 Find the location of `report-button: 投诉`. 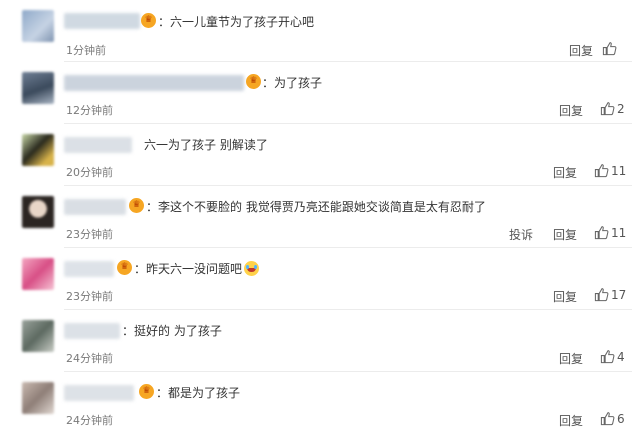

report-button: 投诉 is located at coordinates (521, 234).